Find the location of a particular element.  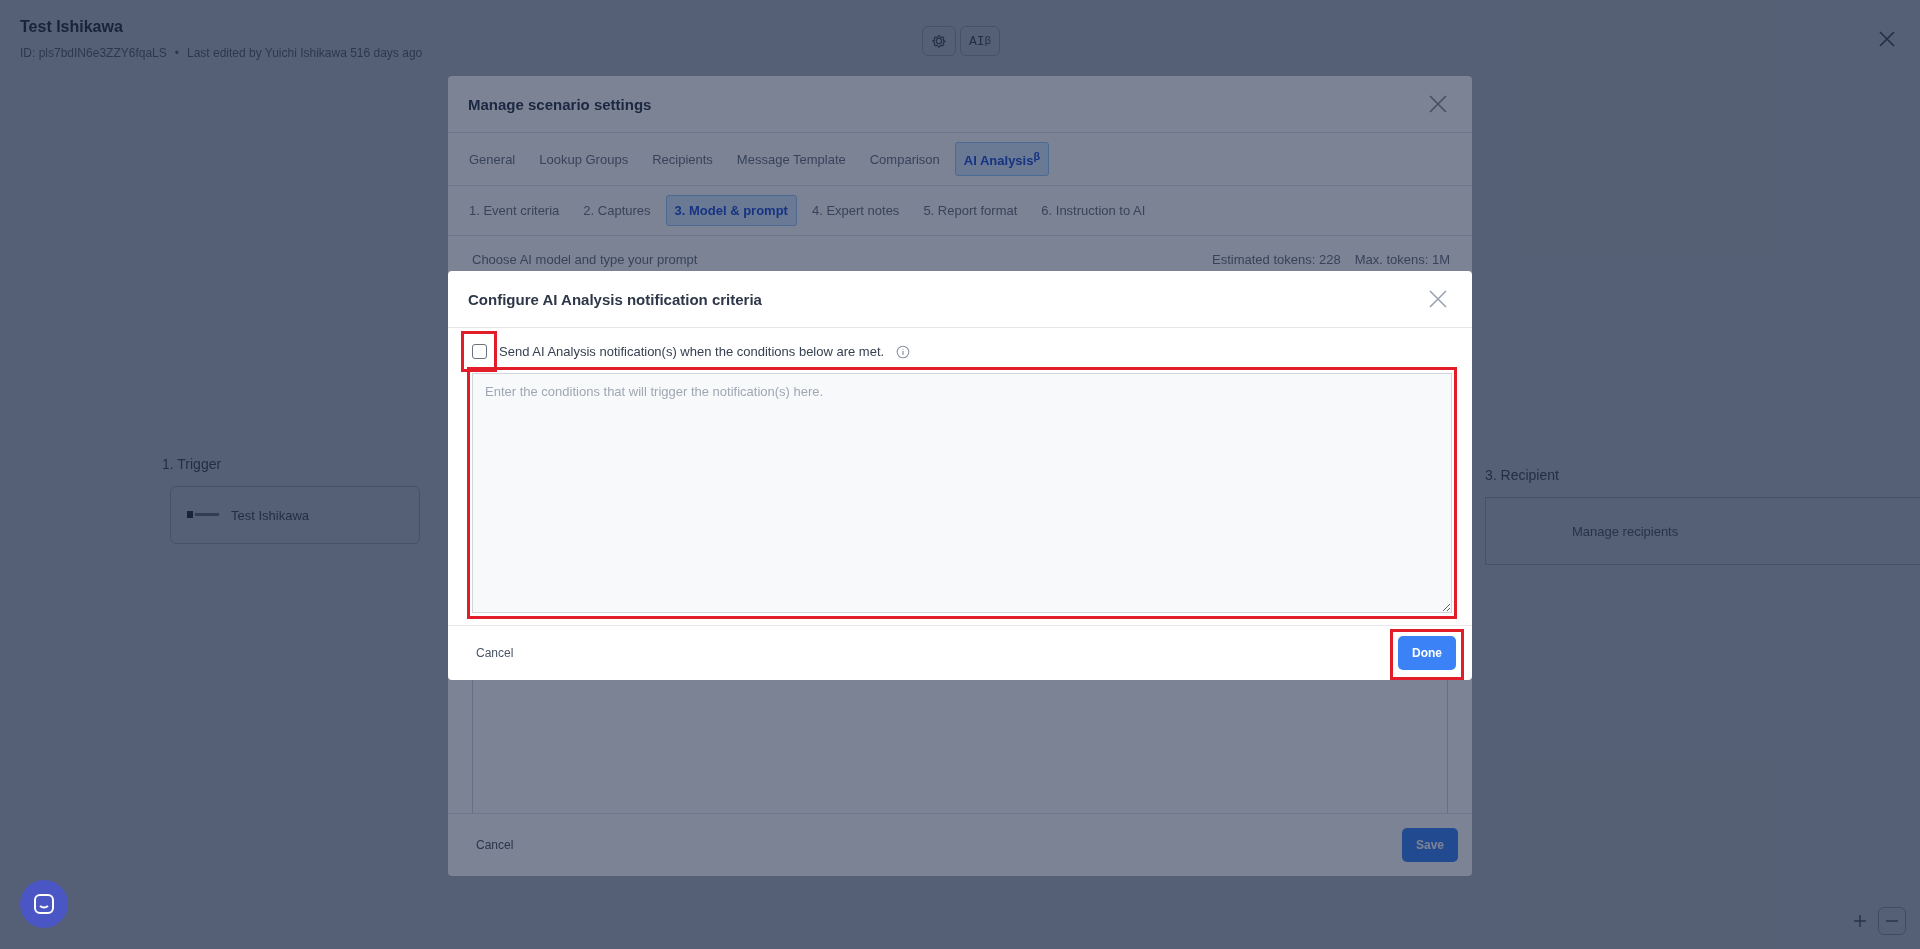

chat-launcher-button is located at coordinates (44, 904).